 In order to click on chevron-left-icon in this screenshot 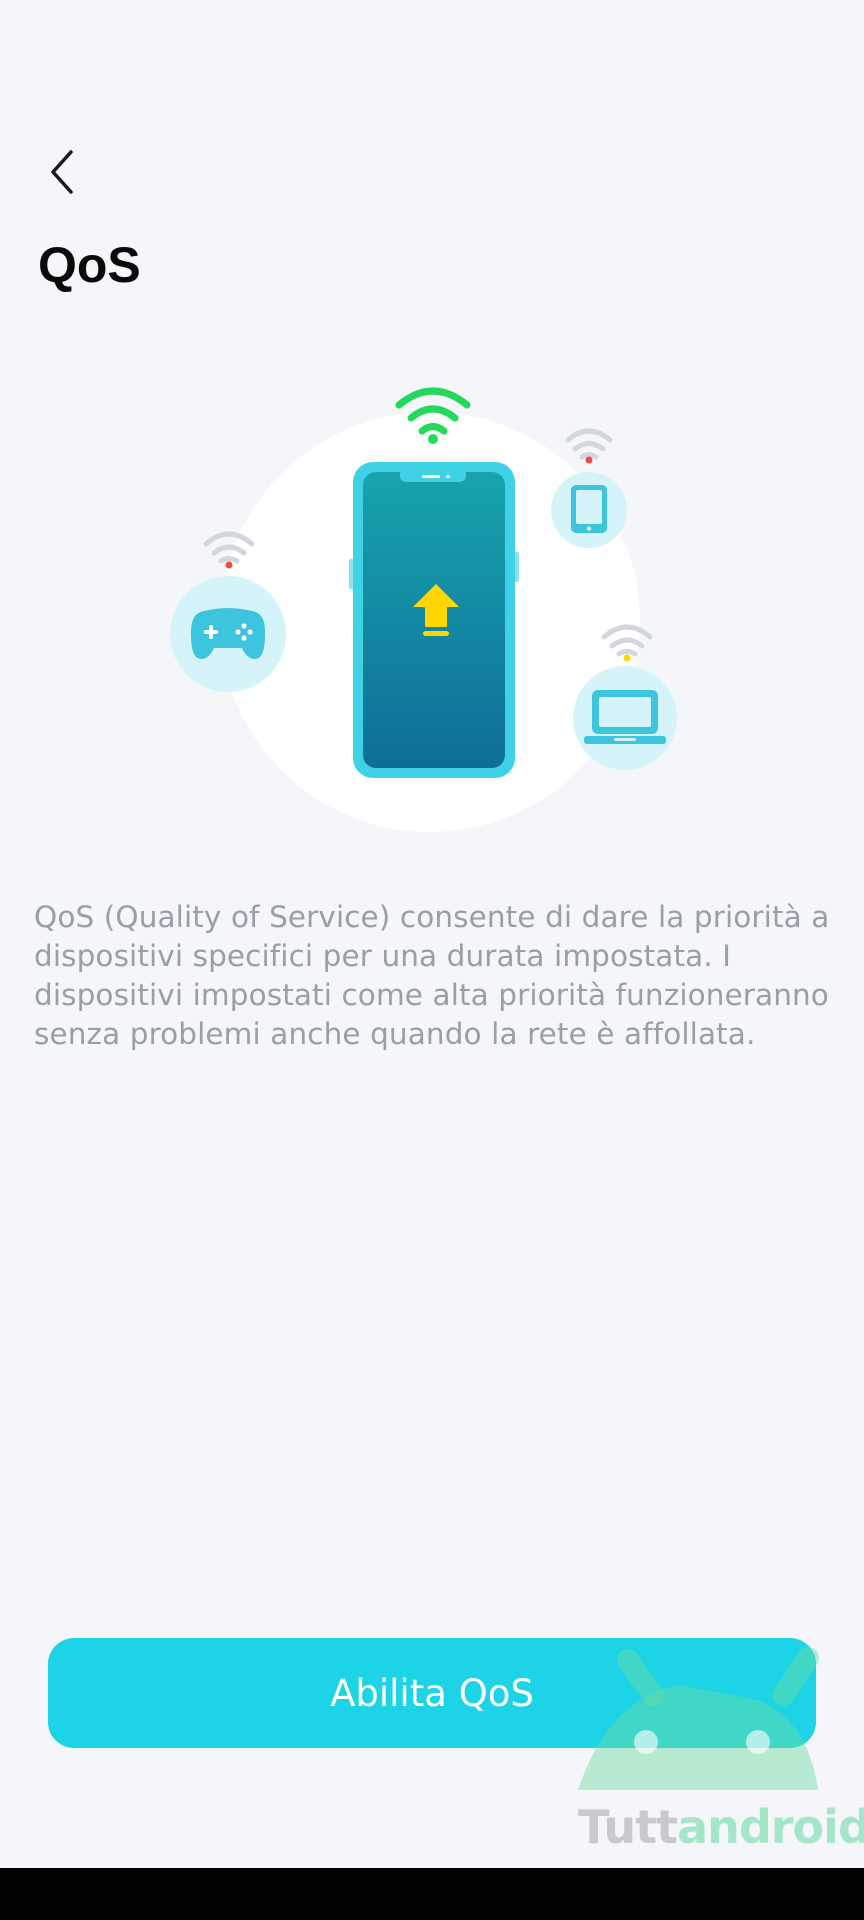, I will do `click(62, 172)`.